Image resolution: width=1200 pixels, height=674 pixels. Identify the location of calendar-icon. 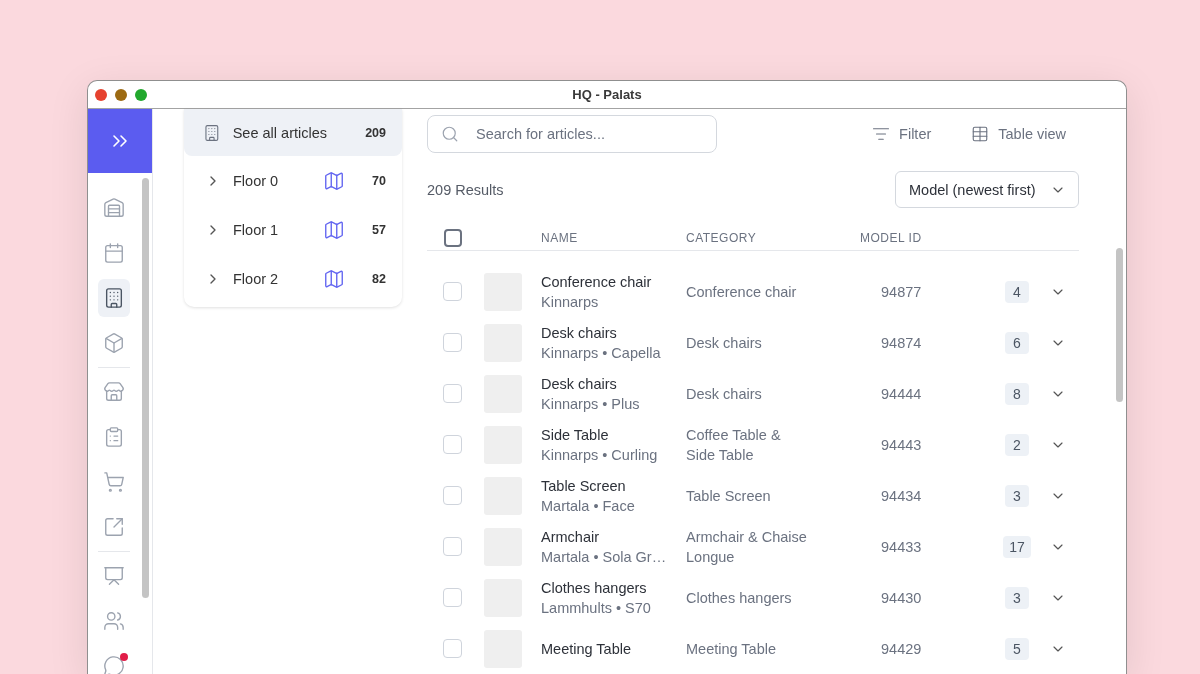
(114, 252).